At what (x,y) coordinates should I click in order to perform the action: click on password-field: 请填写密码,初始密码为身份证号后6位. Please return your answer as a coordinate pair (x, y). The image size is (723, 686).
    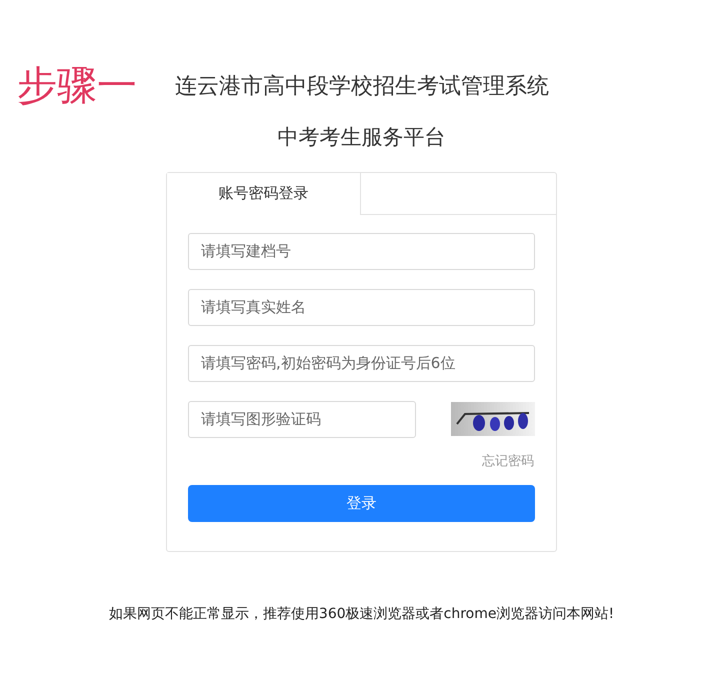
    Looking at the image, I should click on (361, 363).